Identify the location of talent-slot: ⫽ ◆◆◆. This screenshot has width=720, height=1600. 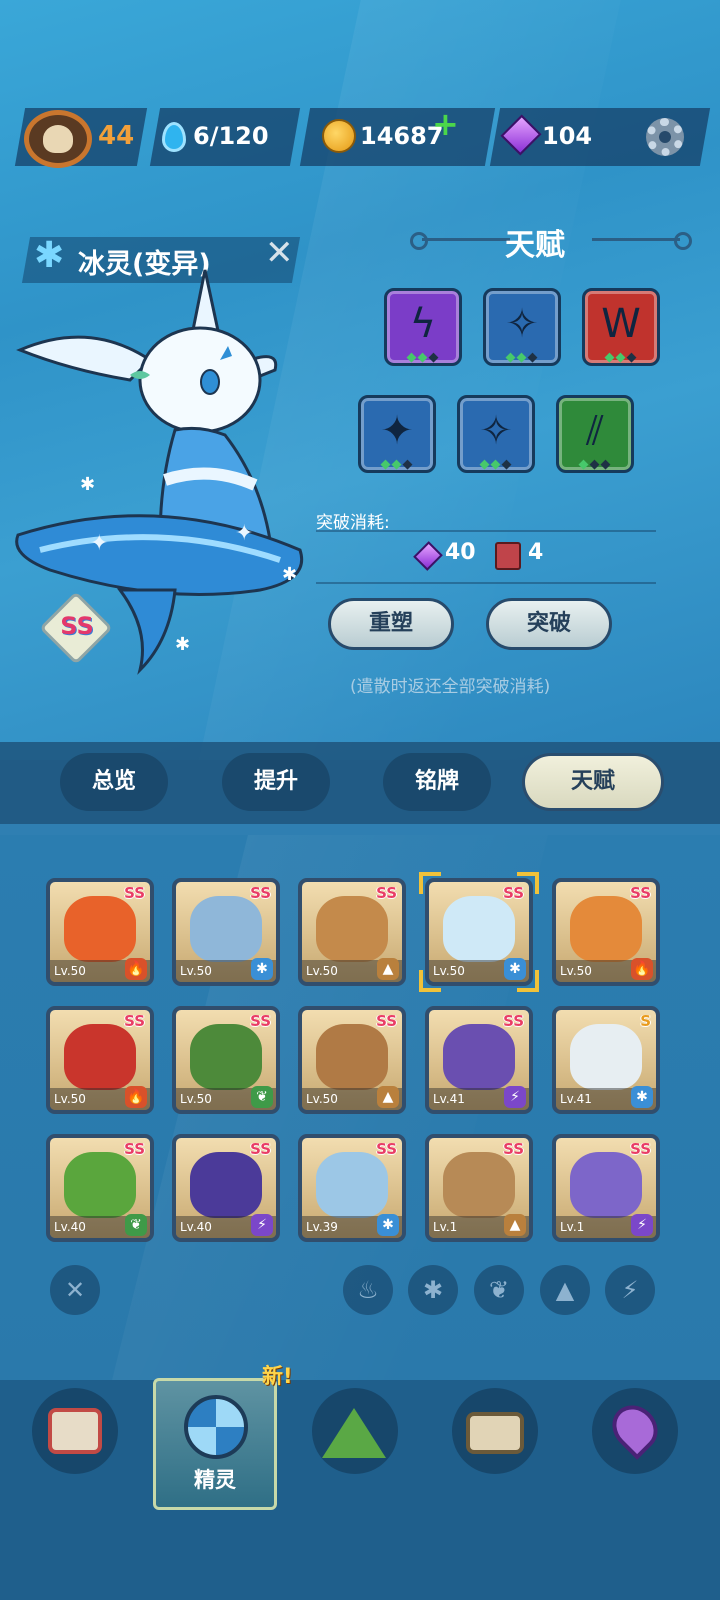
(595, 434).